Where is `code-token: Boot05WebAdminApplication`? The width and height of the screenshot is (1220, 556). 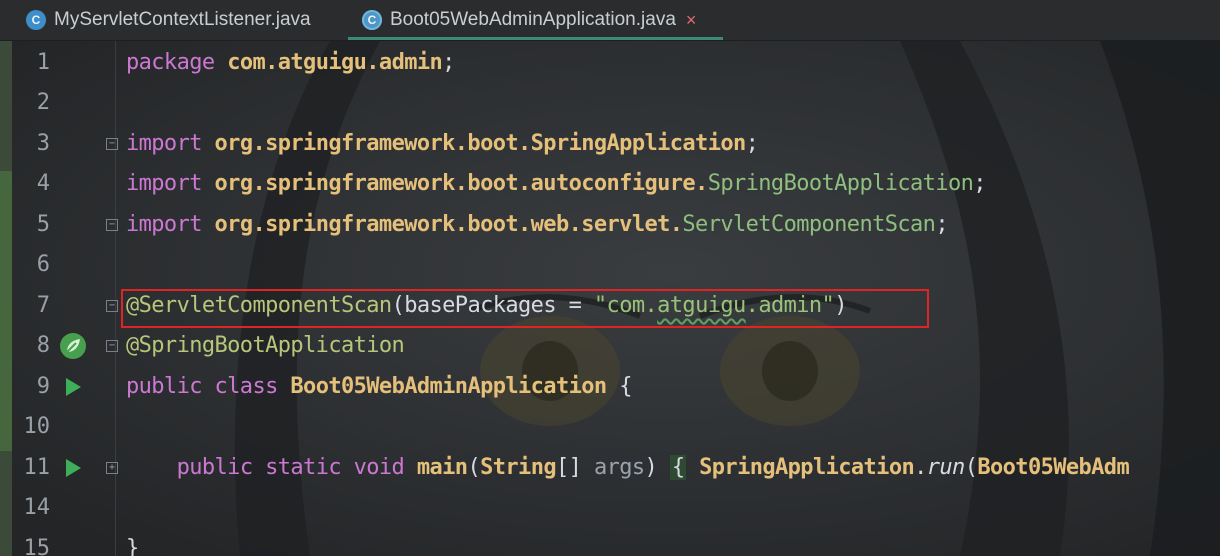
code-token: Boot05WebAdminApplication is located at coordinates (448, 386).